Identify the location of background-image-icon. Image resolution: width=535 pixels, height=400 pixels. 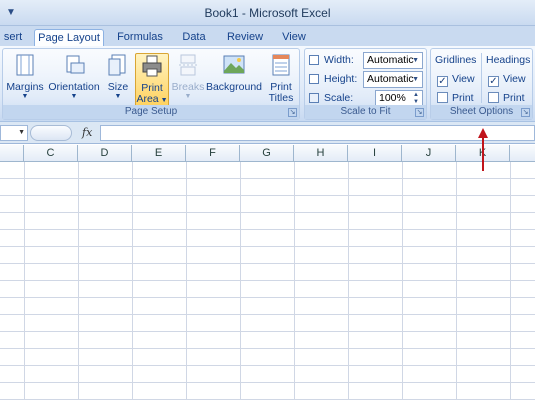
(234, 64).